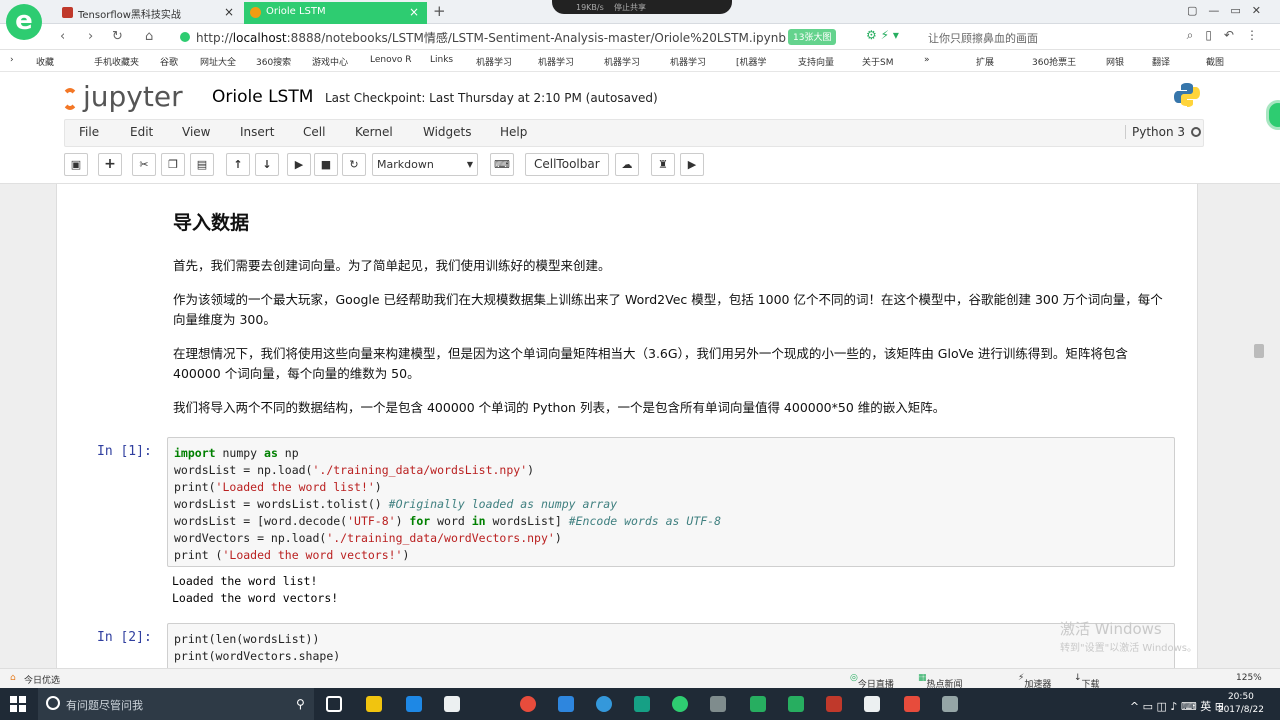  Describe the element at coordinates (1054, 61) in the screenshot. I see `bookmark-item: 360抢票王` at that location.